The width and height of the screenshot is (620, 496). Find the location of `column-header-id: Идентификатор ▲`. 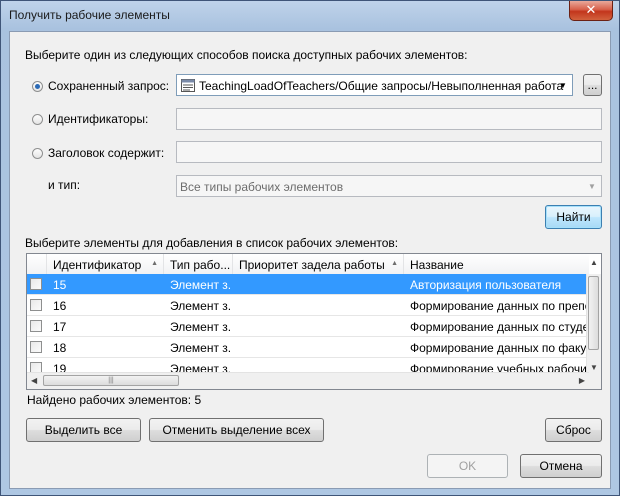

column-header-id: Идентификатор ▲ is located at coordinates (105, 264).